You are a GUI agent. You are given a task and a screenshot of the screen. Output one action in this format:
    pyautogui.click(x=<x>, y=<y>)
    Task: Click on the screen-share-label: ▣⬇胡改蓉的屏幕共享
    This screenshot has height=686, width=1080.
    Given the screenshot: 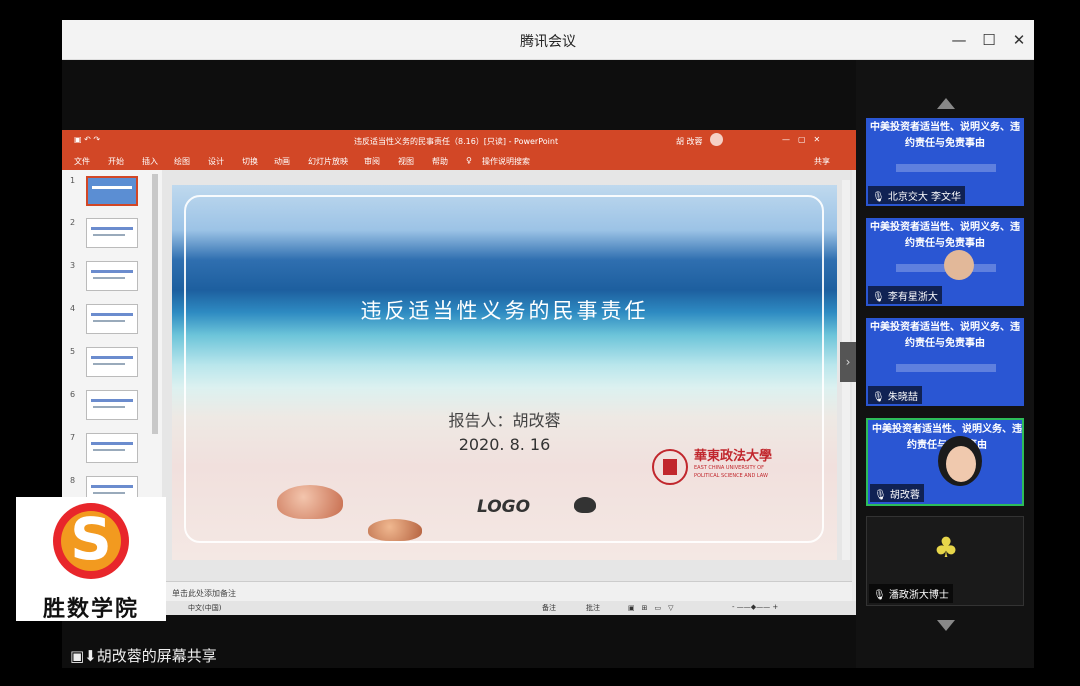 What is the action you would take?
    pyautogui.click(x=143, y=655)
    